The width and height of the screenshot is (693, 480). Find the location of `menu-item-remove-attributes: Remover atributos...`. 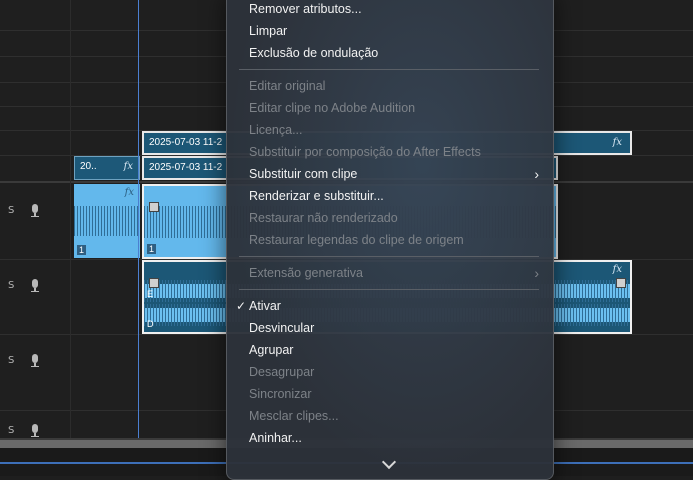

menu-item-remove-attributes: Remover atributos... is located at coordinates (390, 10).